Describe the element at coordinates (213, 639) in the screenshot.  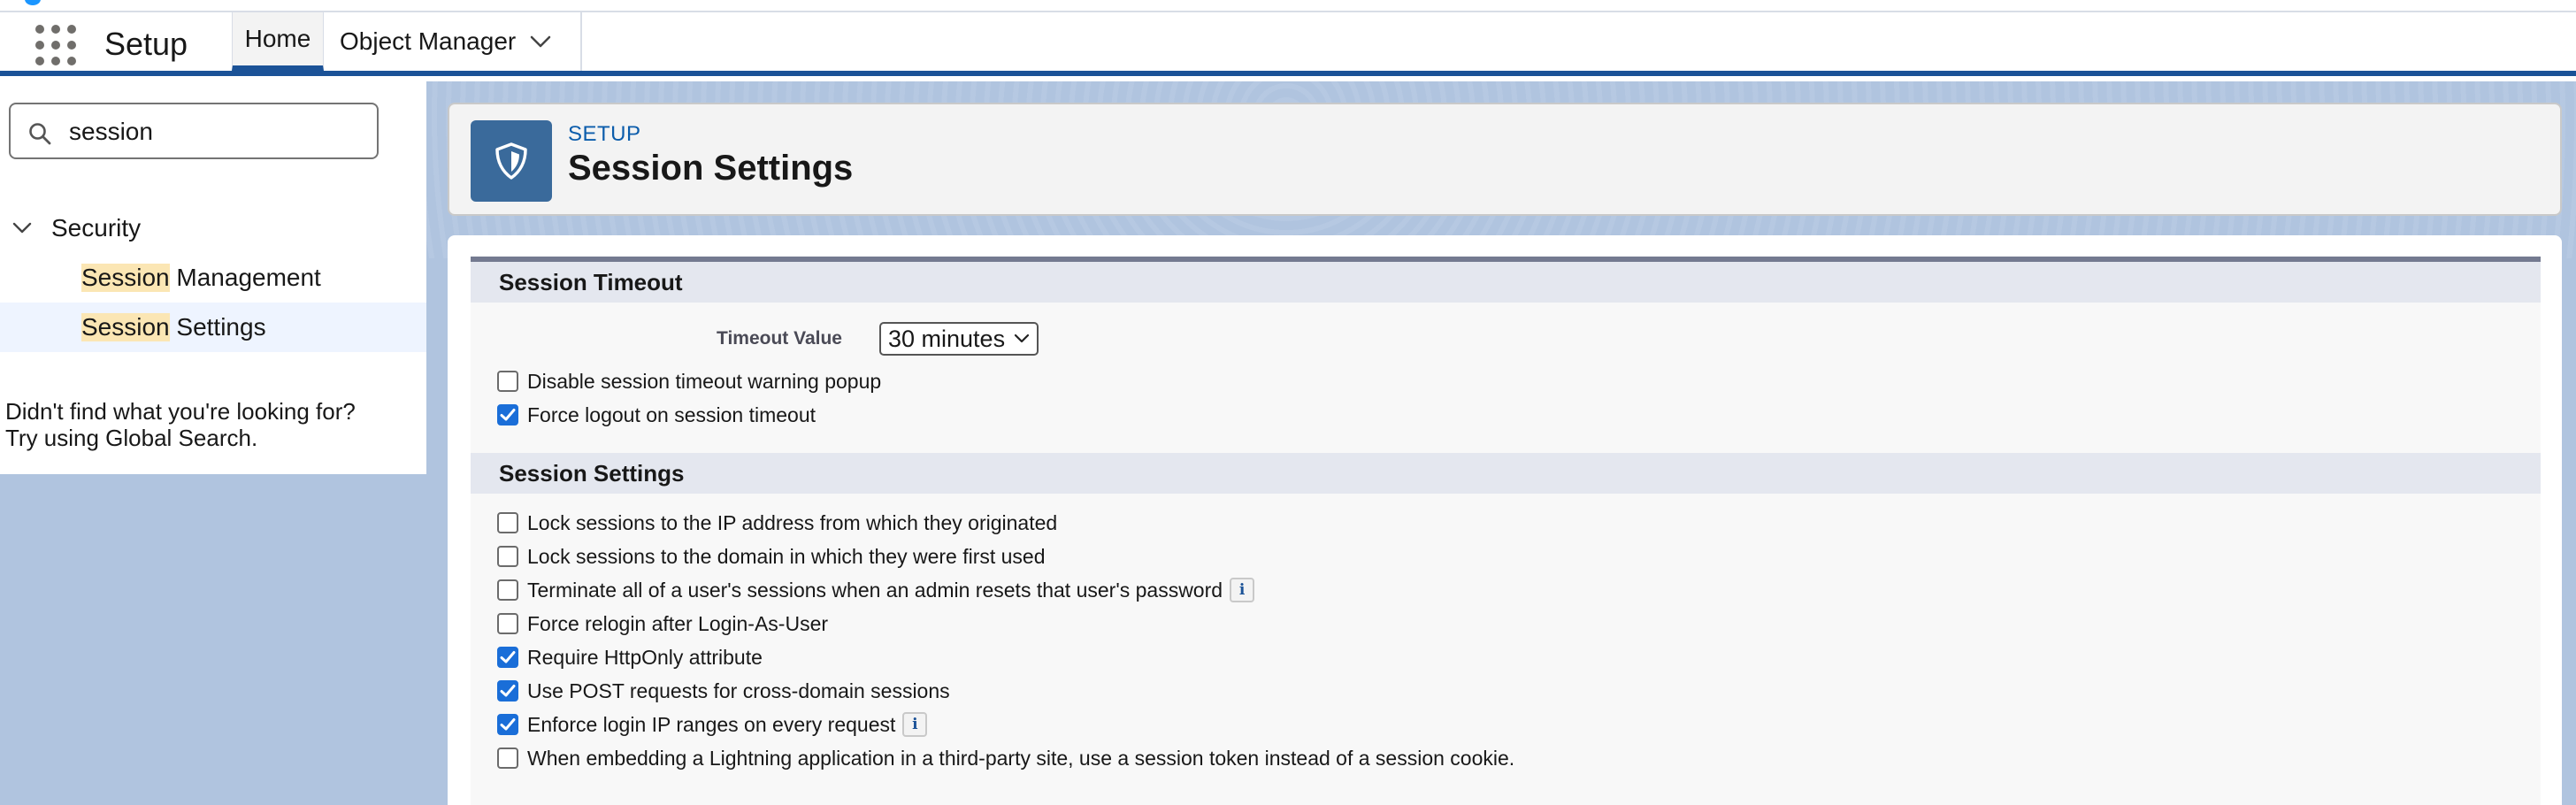
I see `sidebar-background` at that location.